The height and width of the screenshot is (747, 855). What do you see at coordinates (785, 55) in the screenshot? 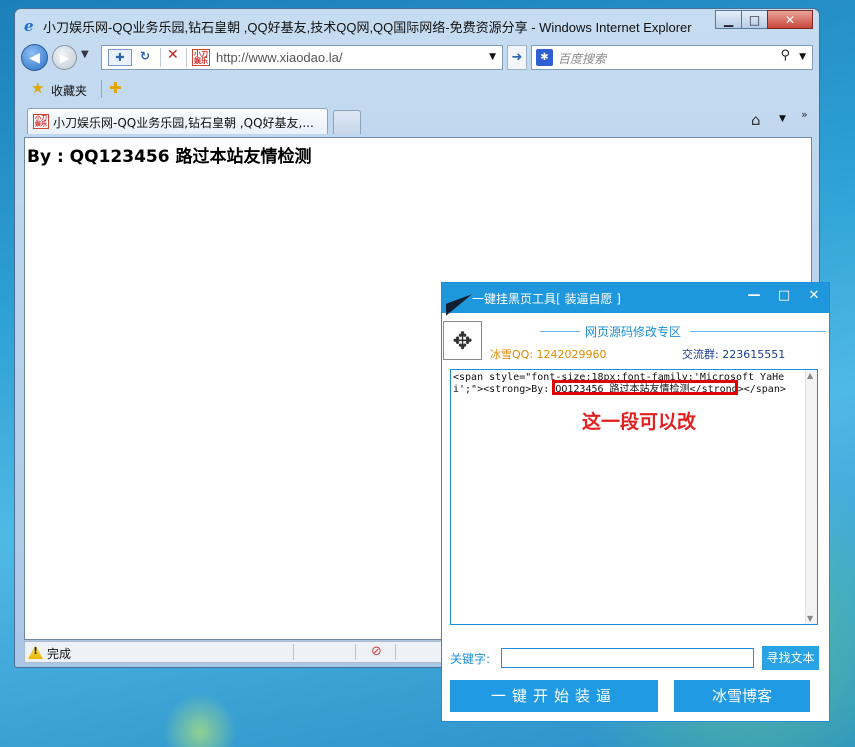
I see `search-icon: ⚲` at bounding box center [785, 55].